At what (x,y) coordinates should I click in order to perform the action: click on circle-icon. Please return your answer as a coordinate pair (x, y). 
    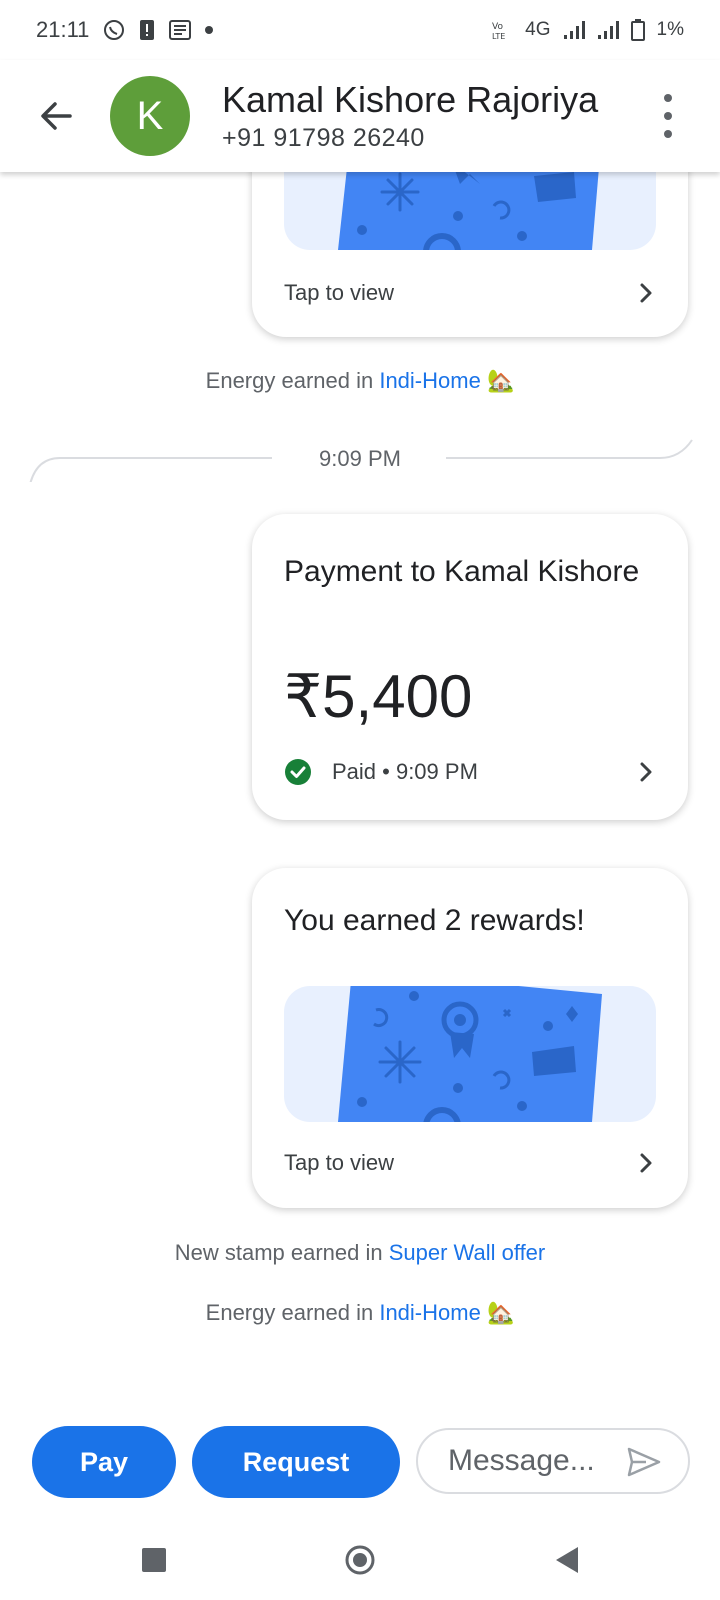
    Looking at the image, I should click on (360, 1560).